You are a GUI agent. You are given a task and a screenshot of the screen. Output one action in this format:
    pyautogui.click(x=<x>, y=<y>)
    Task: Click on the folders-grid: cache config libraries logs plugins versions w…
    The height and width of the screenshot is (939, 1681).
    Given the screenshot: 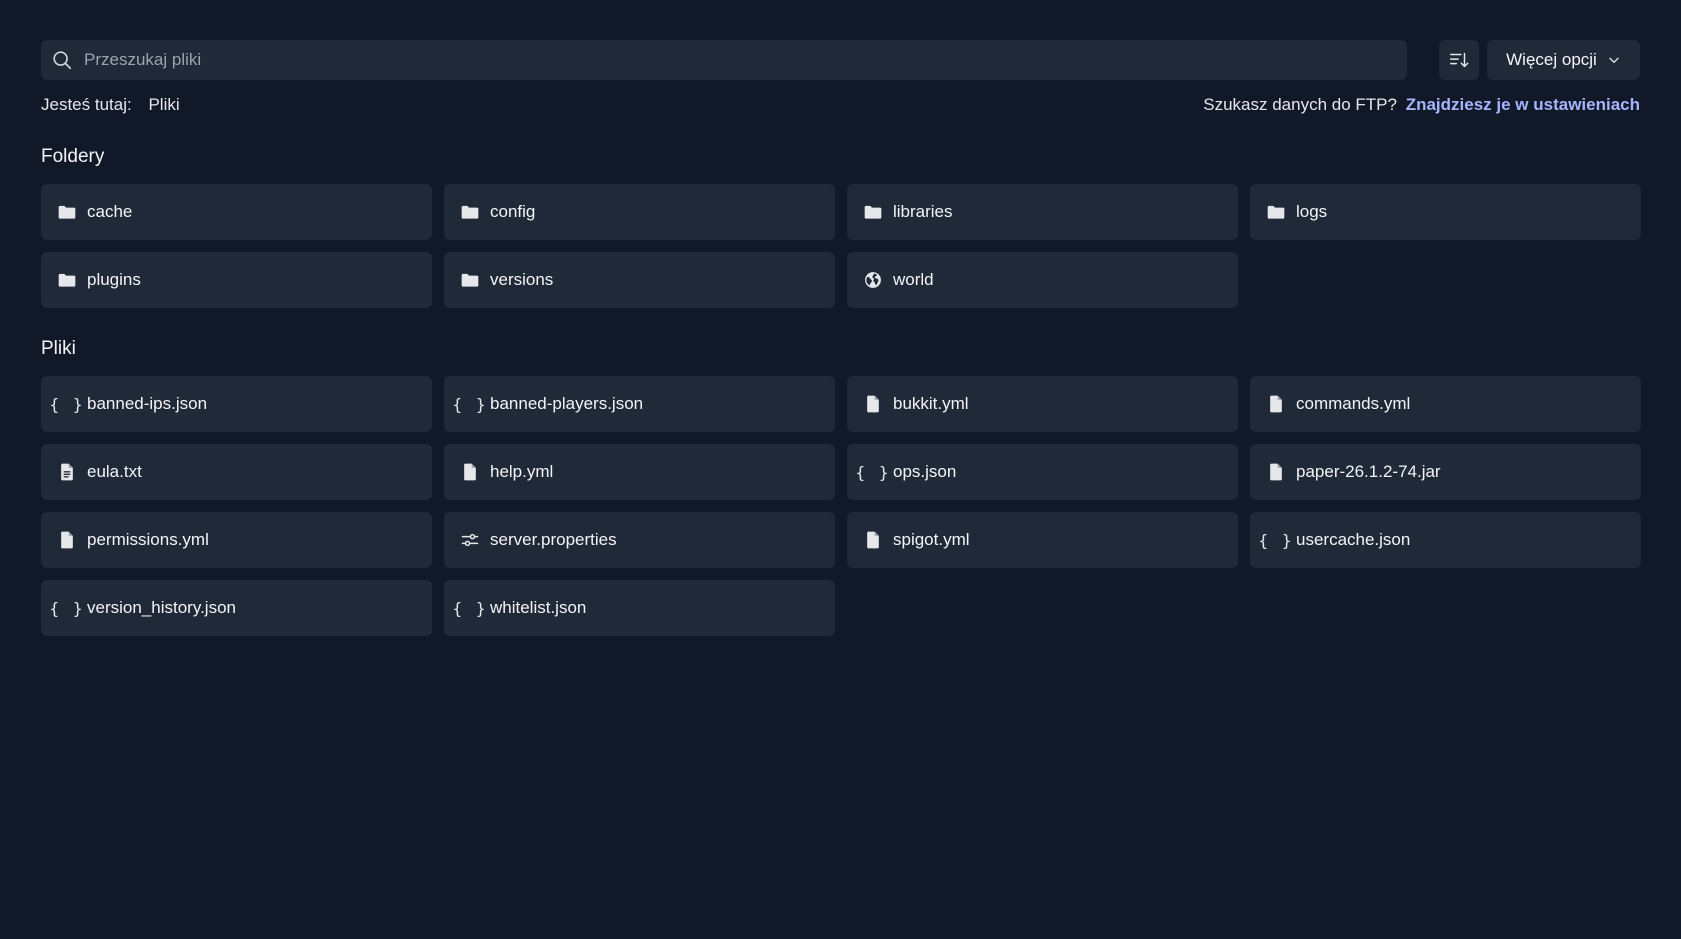 What is the action you would take?
    pyautogui.click(x=841, y=246)
    